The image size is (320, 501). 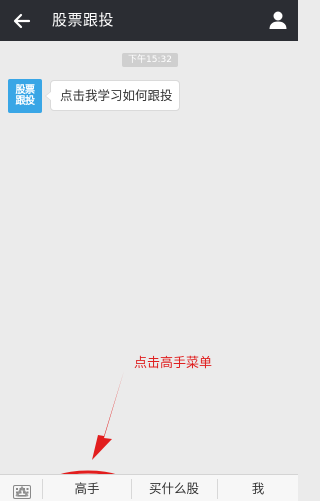 What do you see at coordinates (88, 436) in the screenshot?
I see `annotation-arrow-overlay` at bounding box center [88, 436].